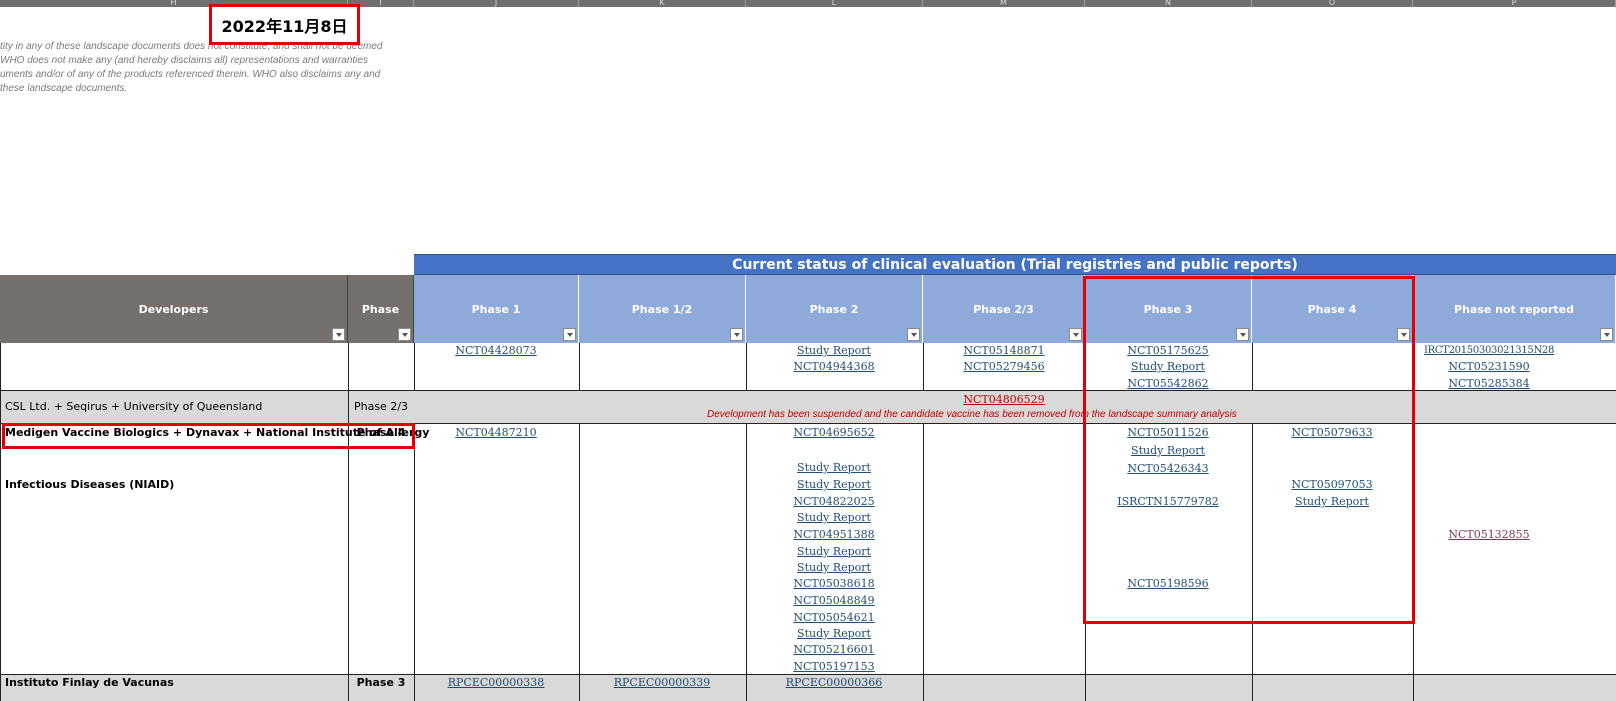 The width and height of the screenshot is (1616, 701). I want to click on developer-name-continued: Infectious Diseases (NIAID), so click(90, 484).